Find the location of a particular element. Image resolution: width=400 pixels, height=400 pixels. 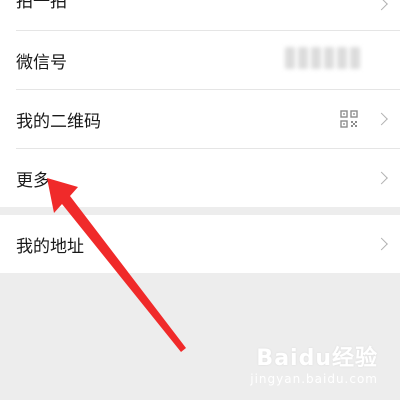

qr-code-icon is located at coordinates (349, 119).